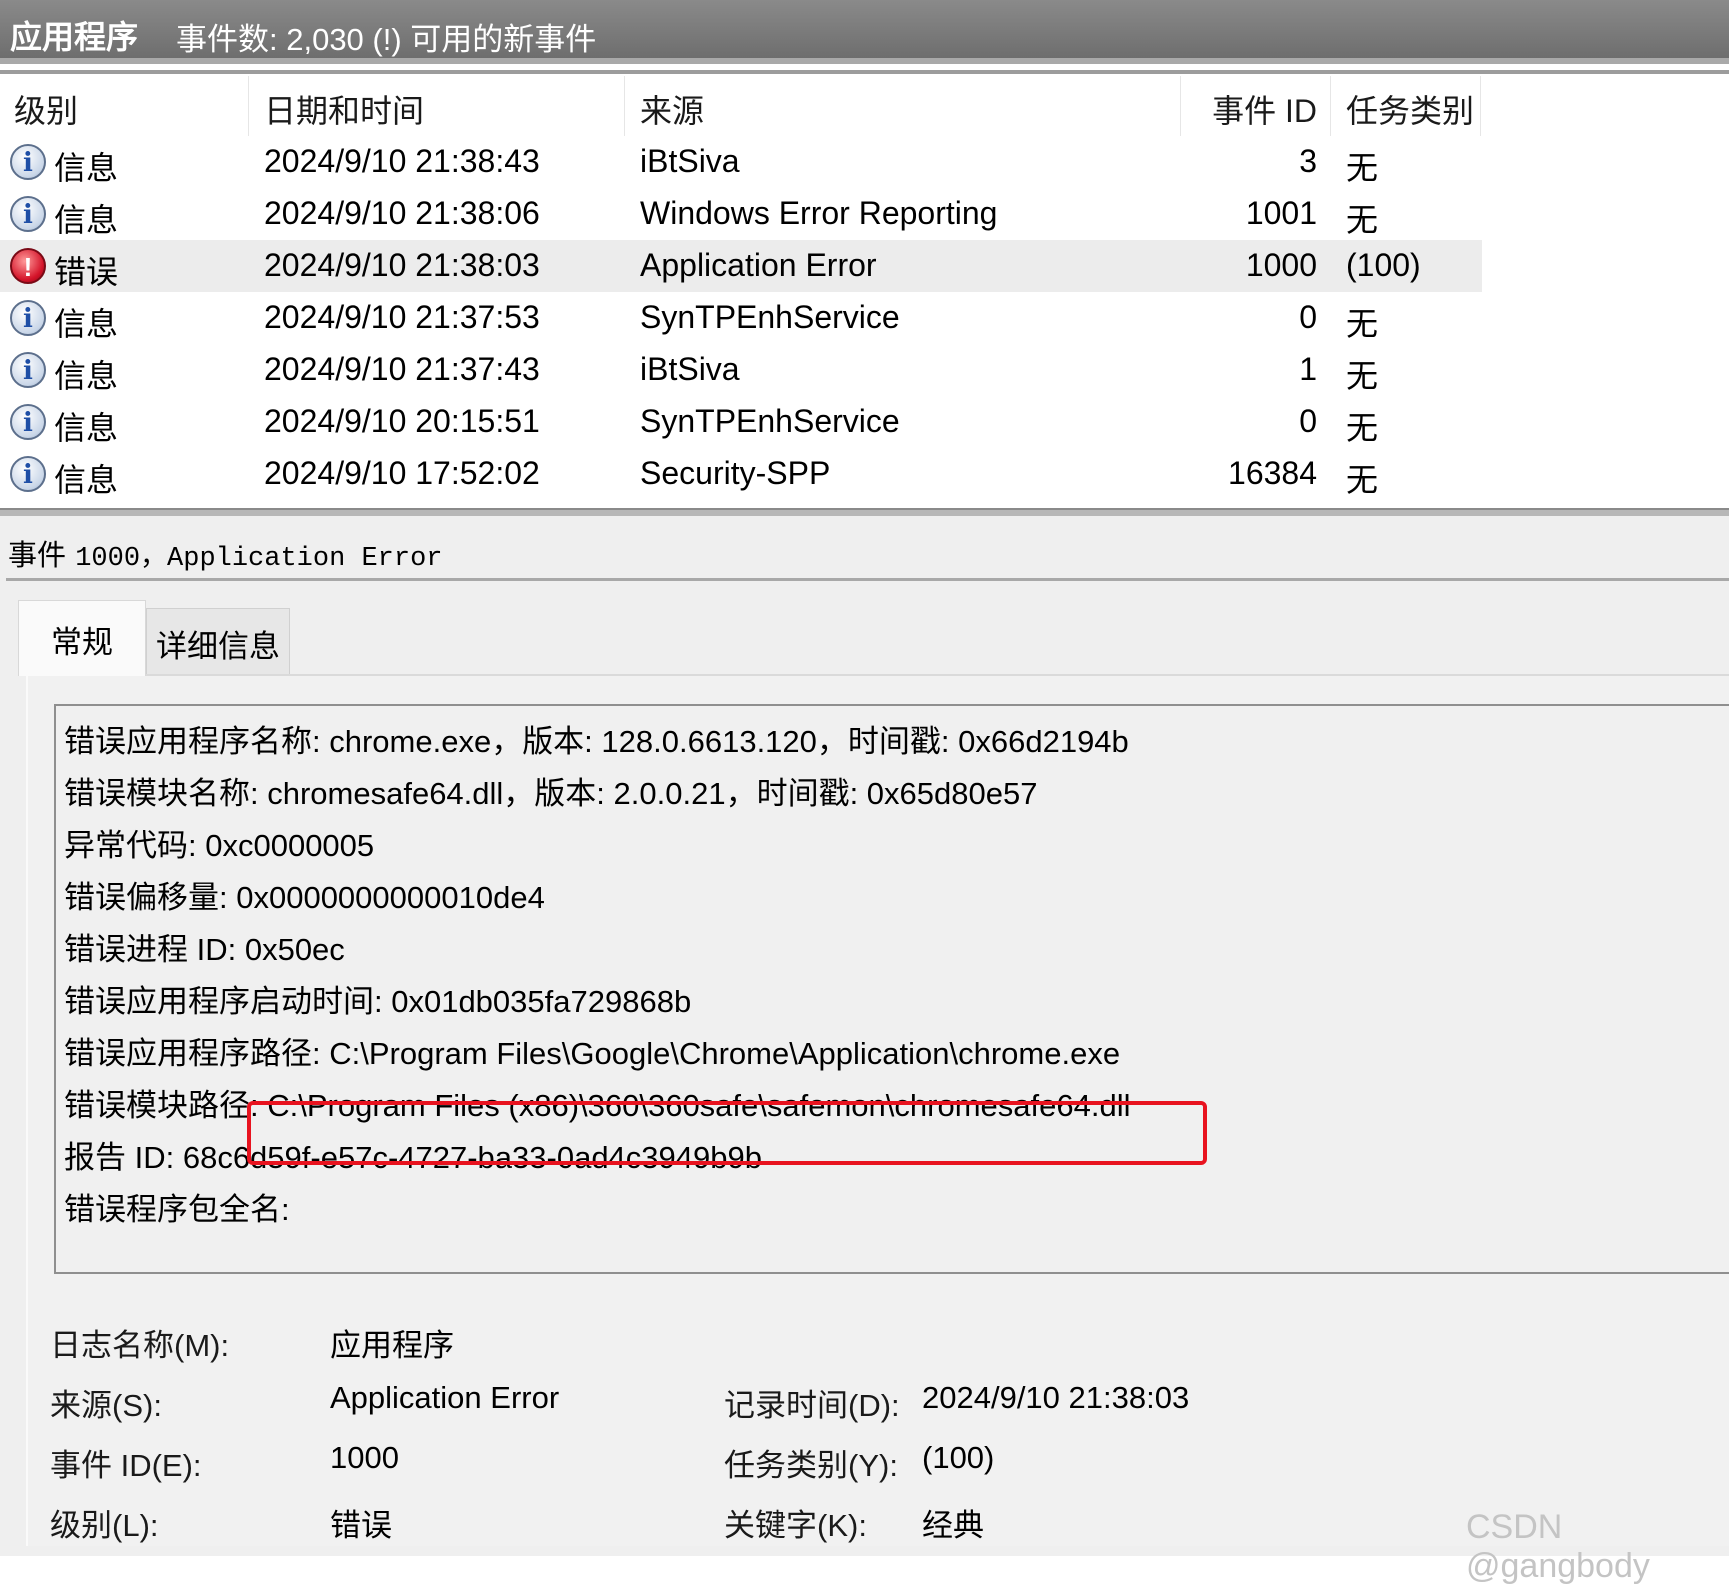 Image resolution: width=1729 pixels, height=1586 pixels. Describe the element at coordinates (402, 161) in the screenshot. I see `row-datetime: 2024/9/10 21:38:43` at that location.